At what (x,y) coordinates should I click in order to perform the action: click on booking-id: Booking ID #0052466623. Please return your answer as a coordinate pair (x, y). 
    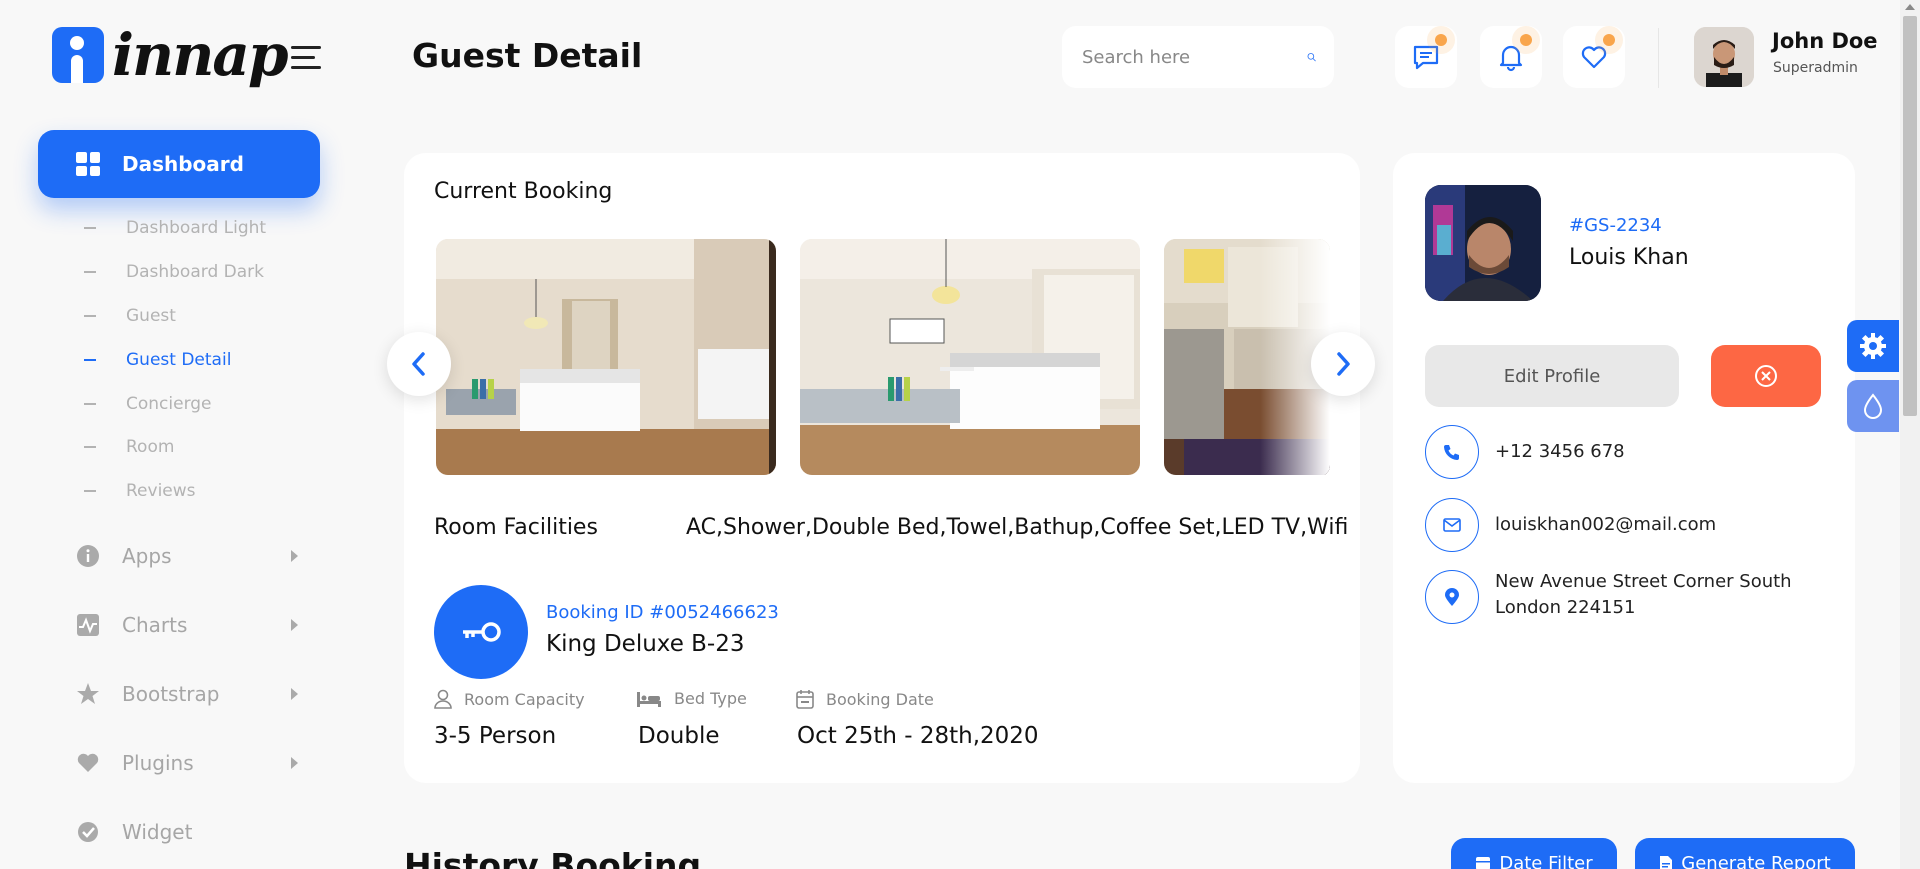
    Looking at the image, I should click on (662, 612).